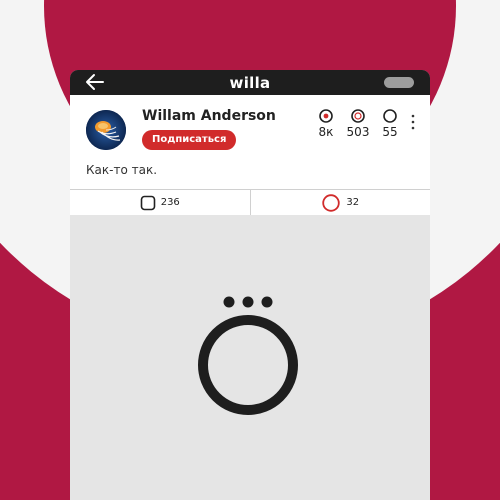  I want to click on comments-button: 236, so click(160, 202).